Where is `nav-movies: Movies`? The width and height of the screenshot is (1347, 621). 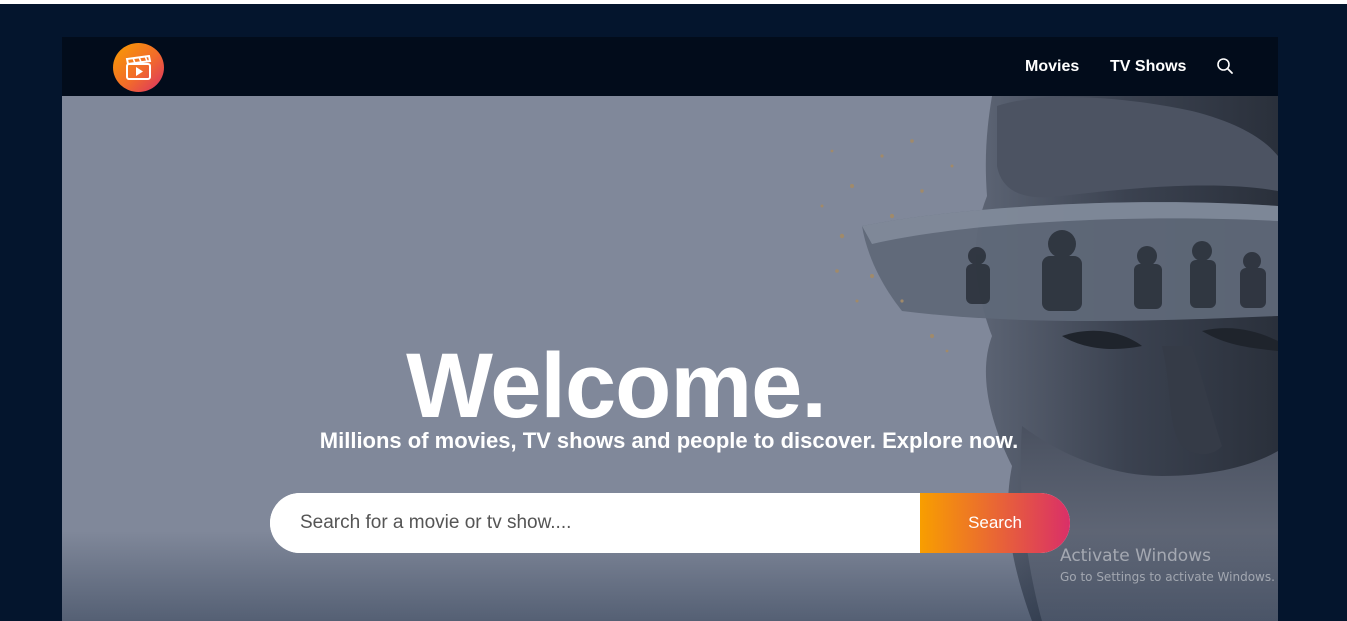
nav-movies: Movies is located at coordinates (1052, 67).